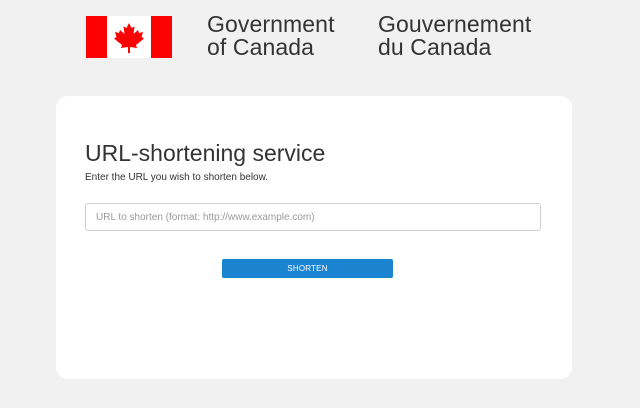 This screenshot has width=640, height=408. Describe the element at coordinates (455, 24) in the screenshot. I see `wordmark-french-line-1: Gouvernement` at that location.